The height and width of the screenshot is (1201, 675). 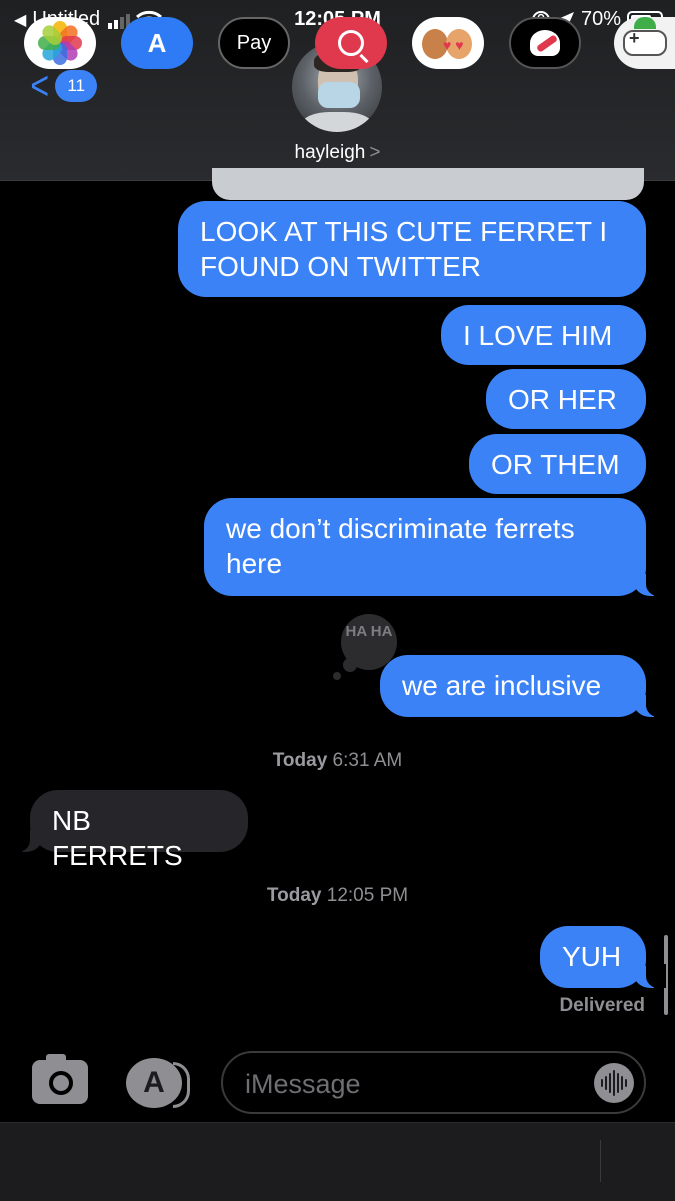 I want to click on outgoing-message: we don’t discriminate ferrets here, so click(x=435, y=547).